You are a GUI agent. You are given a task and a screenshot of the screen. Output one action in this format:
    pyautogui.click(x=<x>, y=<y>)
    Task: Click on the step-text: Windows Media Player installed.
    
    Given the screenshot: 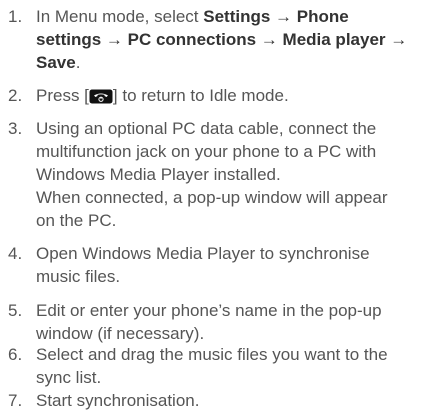 What is the action you would take?
    pyautogui.click(x=158, y=174)
    